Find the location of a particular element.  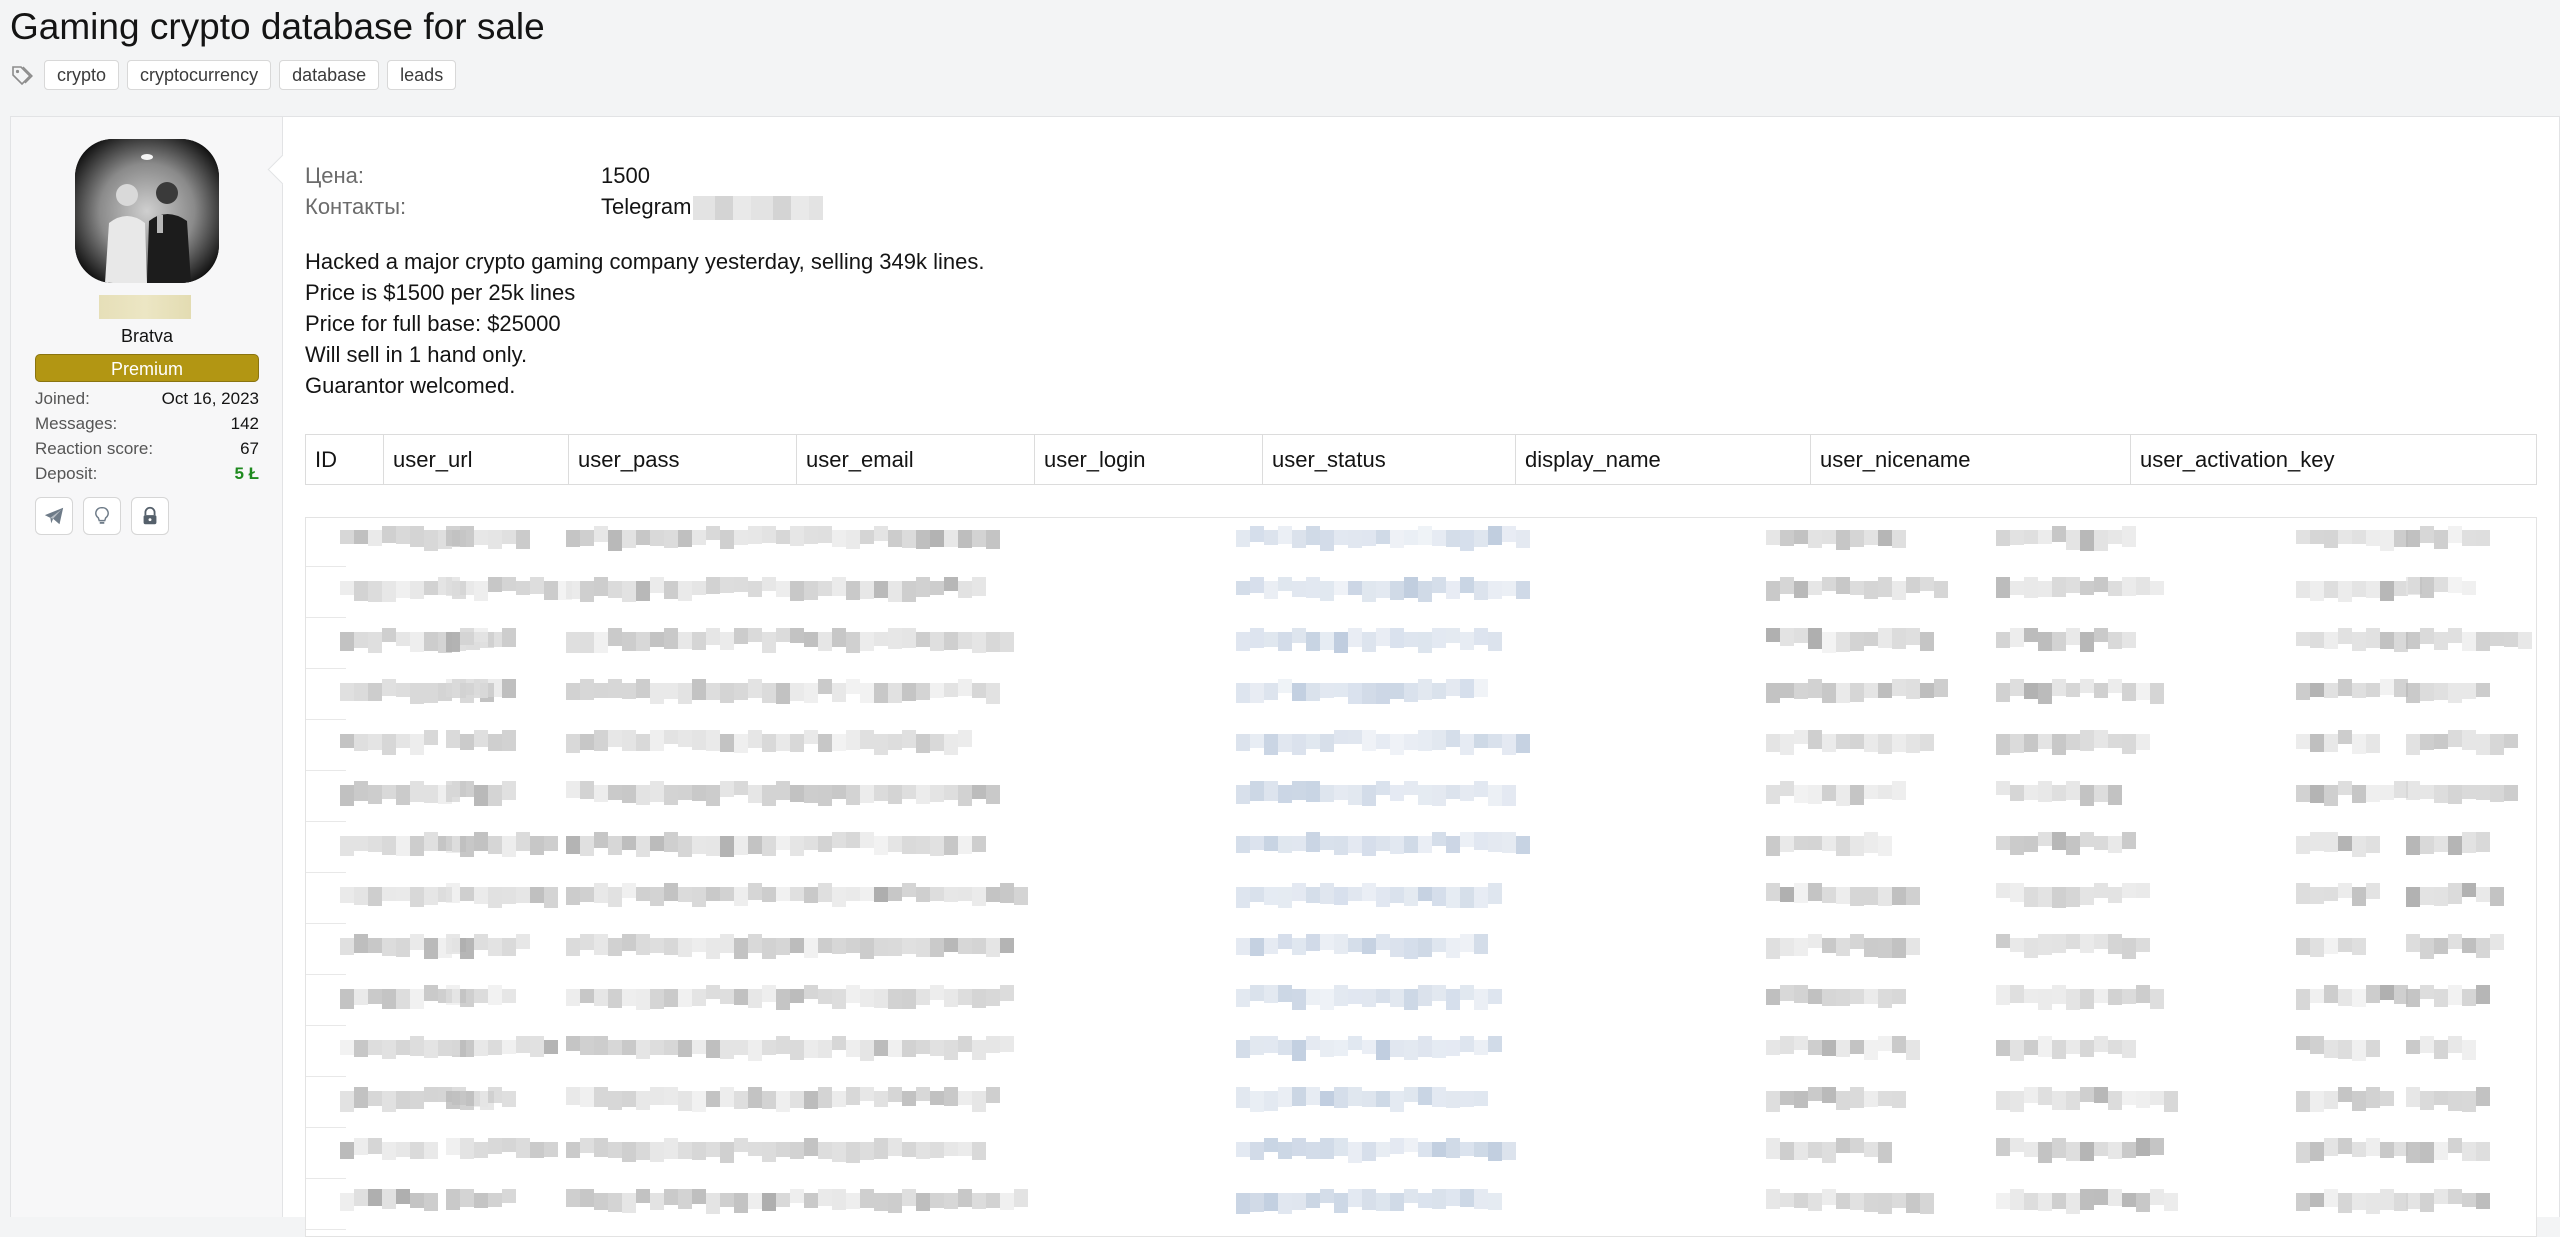

column-header-user-pass: user_pass is located at coordinates (683, 459).